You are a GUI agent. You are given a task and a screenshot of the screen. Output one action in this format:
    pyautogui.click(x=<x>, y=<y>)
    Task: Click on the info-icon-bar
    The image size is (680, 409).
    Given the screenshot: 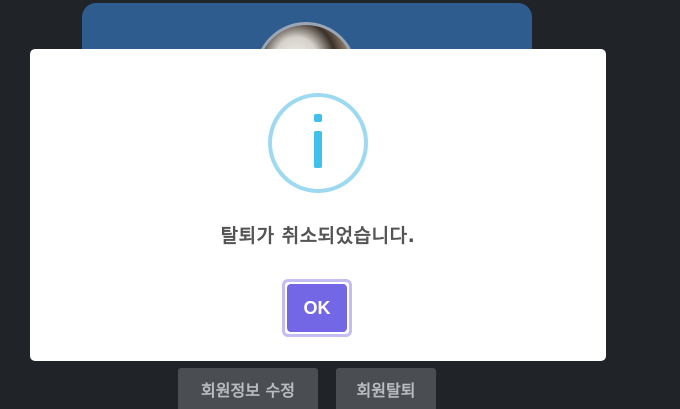 What is the action you would take?
    pyautogui.click(x=318, y=149)
    